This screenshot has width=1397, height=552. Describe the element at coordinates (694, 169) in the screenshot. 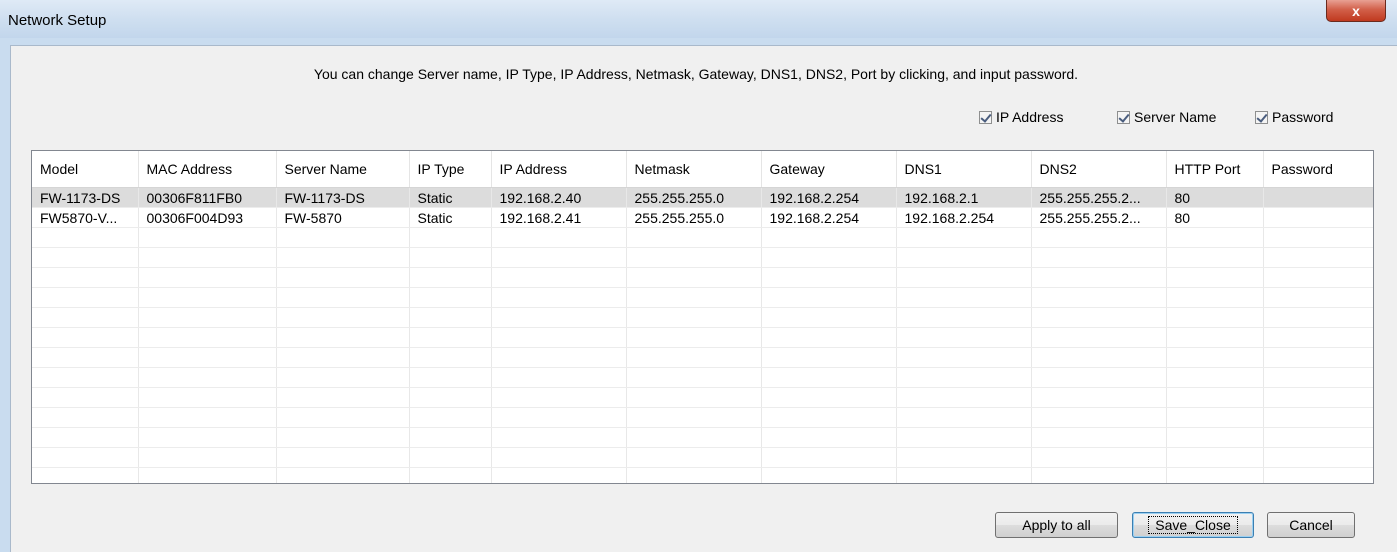

I see `column-header-netmask: Netmask` at that location.